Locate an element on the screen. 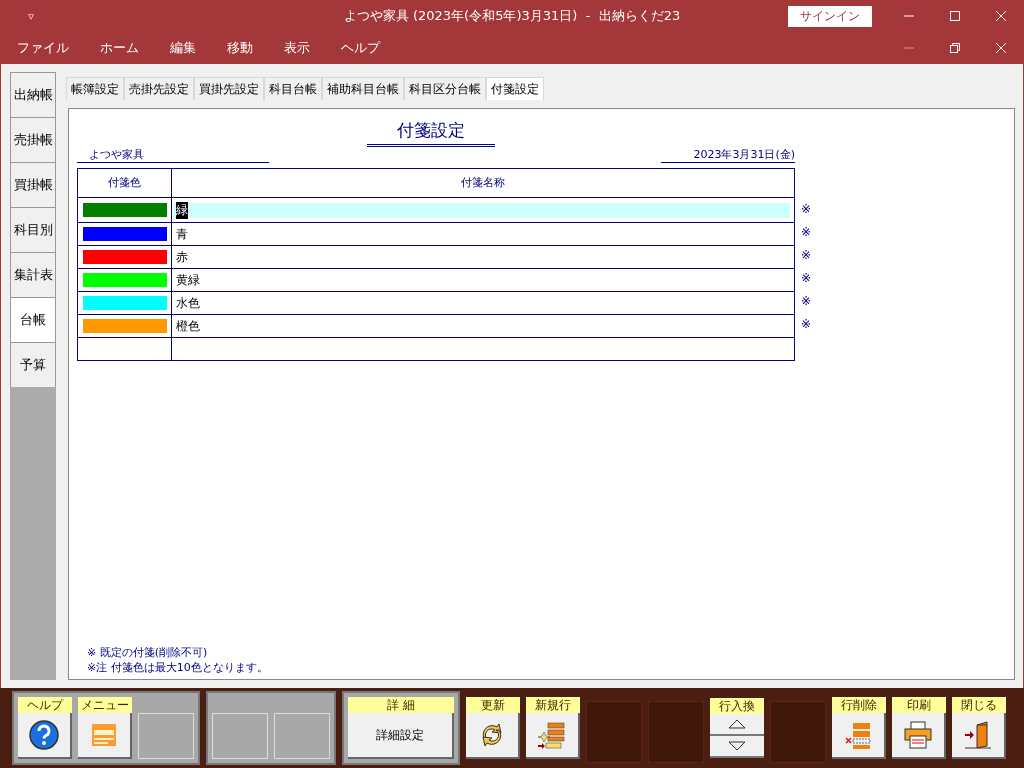 The width and height of the screenshot is (1024, 768). button-label: 新規行 is located at coordinates (553, 705).